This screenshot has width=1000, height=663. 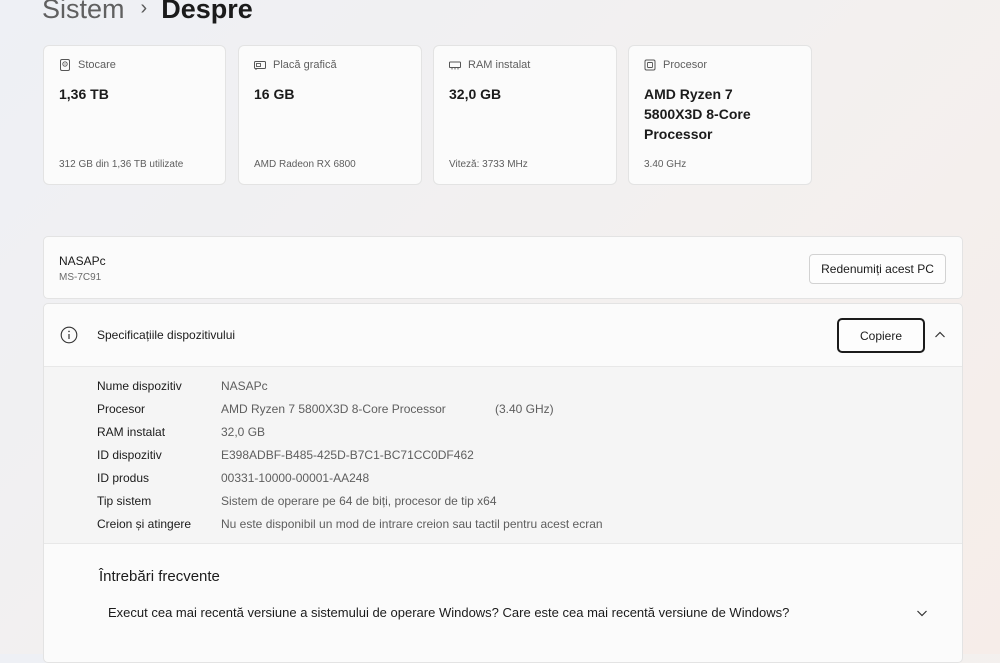 What do you see at coordinates (129, 455) in the screenshot?
I see `spec-label: ID dispozitiv` at bounding box center [129, 455].